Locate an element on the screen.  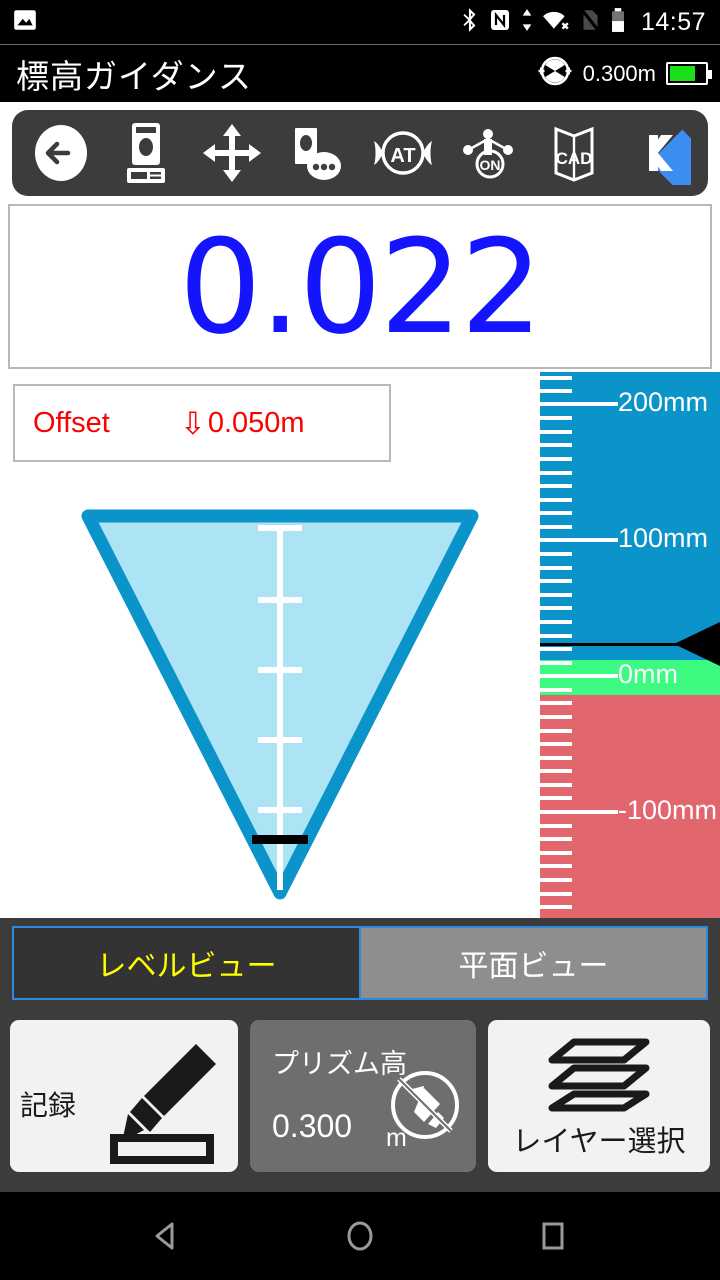
status-right-icons: 14:57 is located at coordinates (583, 22).